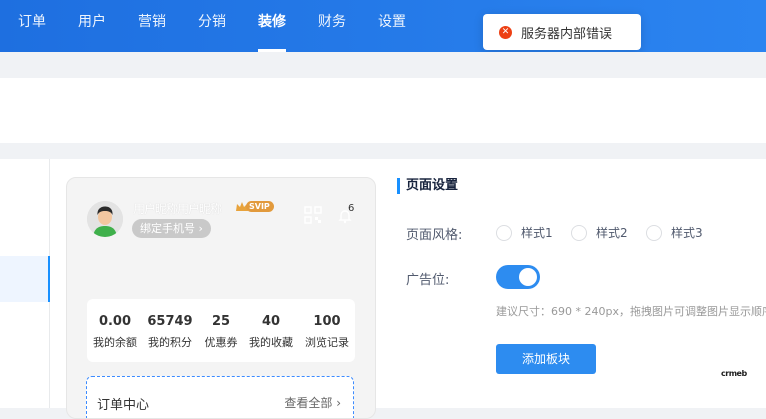  I want to click on error-toast-message: 服务器内部错误, so click(567, 34).